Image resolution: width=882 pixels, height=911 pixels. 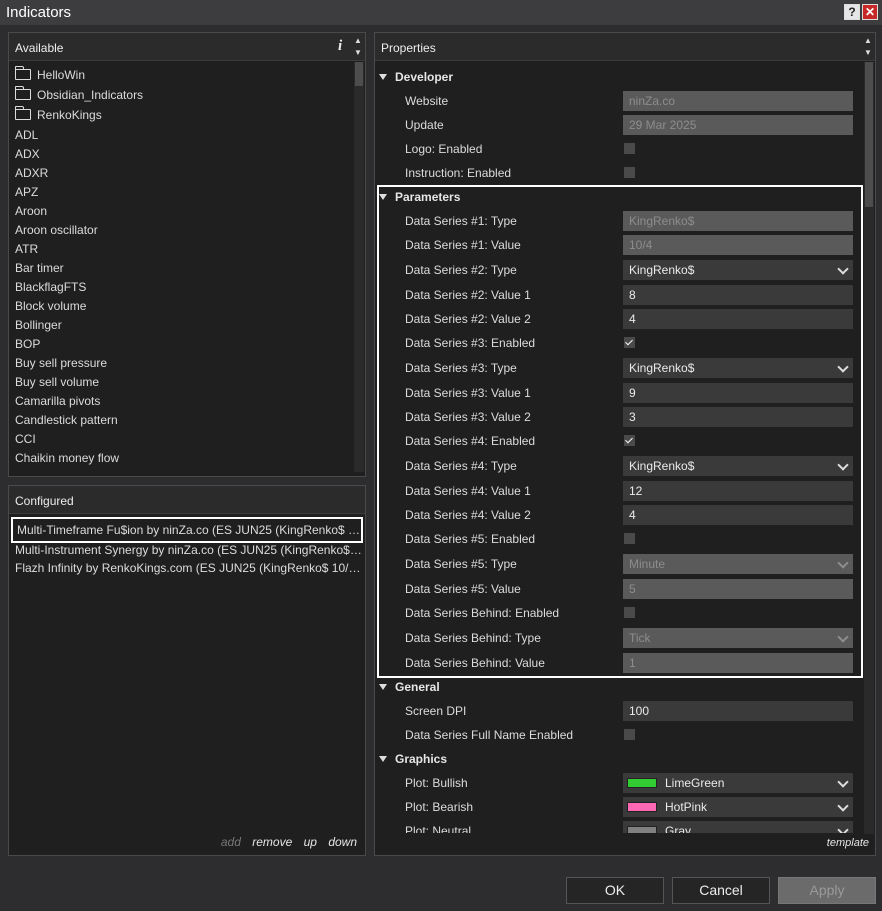 I want to click on folder-item: Obsidian_Indicators, so click(x=79, y=95).